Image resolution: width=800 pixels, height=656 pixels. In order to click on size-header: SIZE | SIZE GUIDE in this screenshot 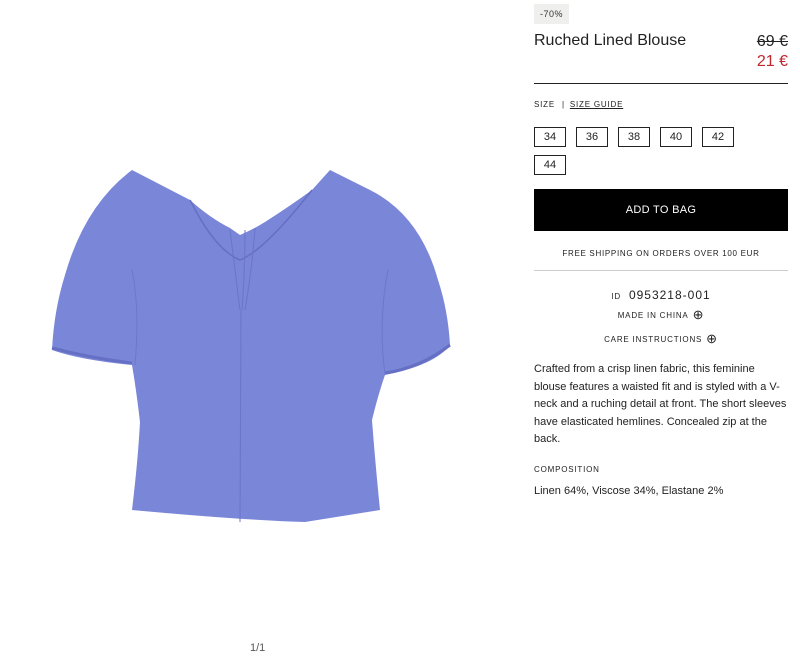, I will do `click(578, 104)`.